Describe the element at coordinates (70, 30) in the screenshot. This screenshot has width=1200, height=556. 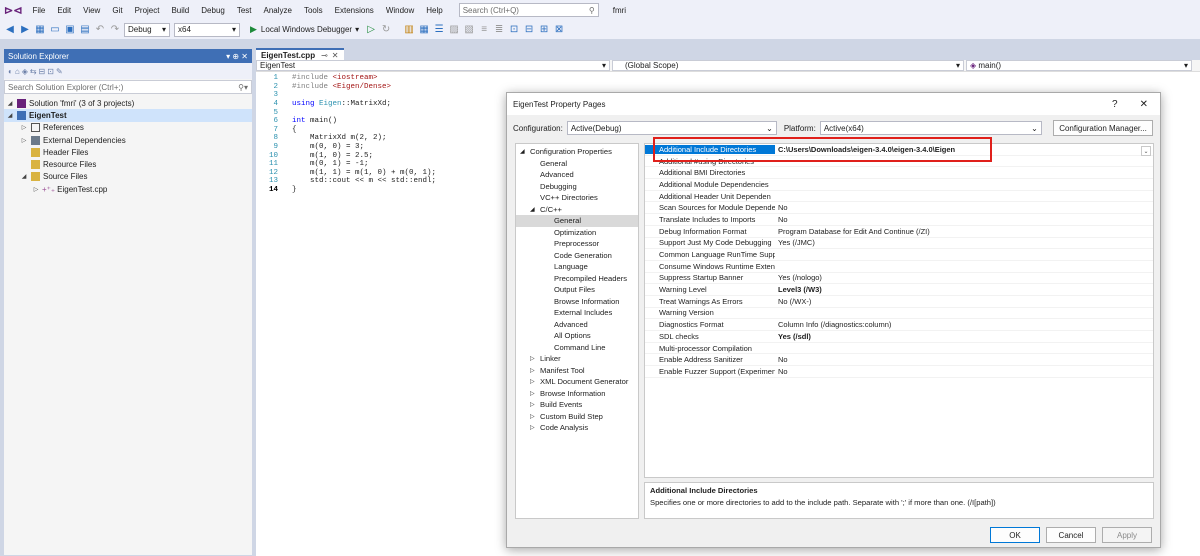
I see `save-icon: ▣` at that location.